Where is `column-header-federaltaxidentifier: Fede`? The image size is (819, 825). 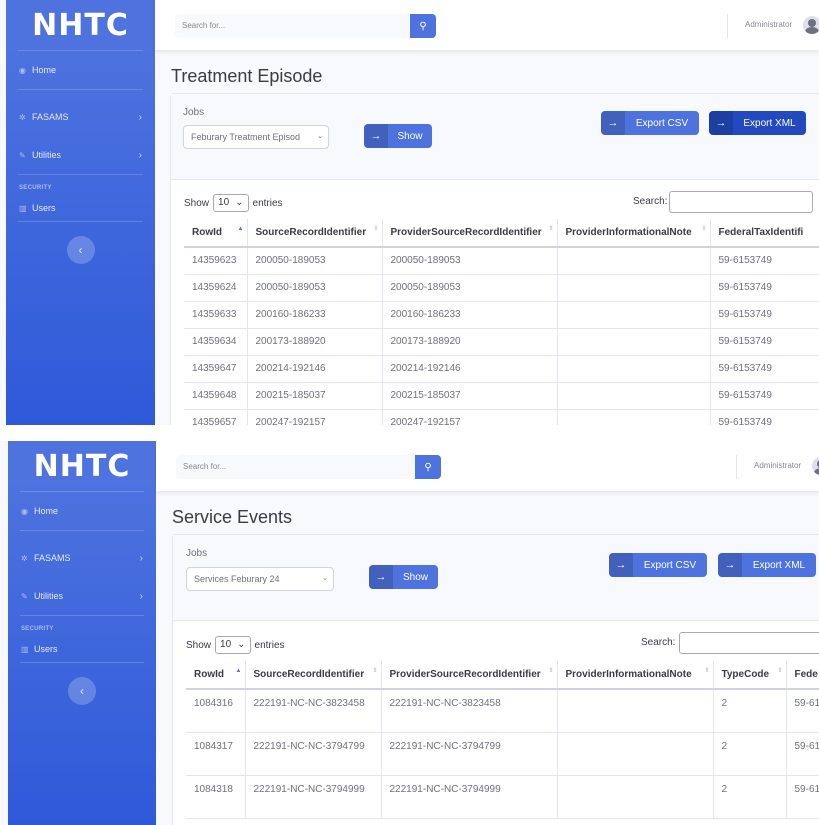 column-header-federaltaxidentifier: Fede is located at coordinates (802, 675).